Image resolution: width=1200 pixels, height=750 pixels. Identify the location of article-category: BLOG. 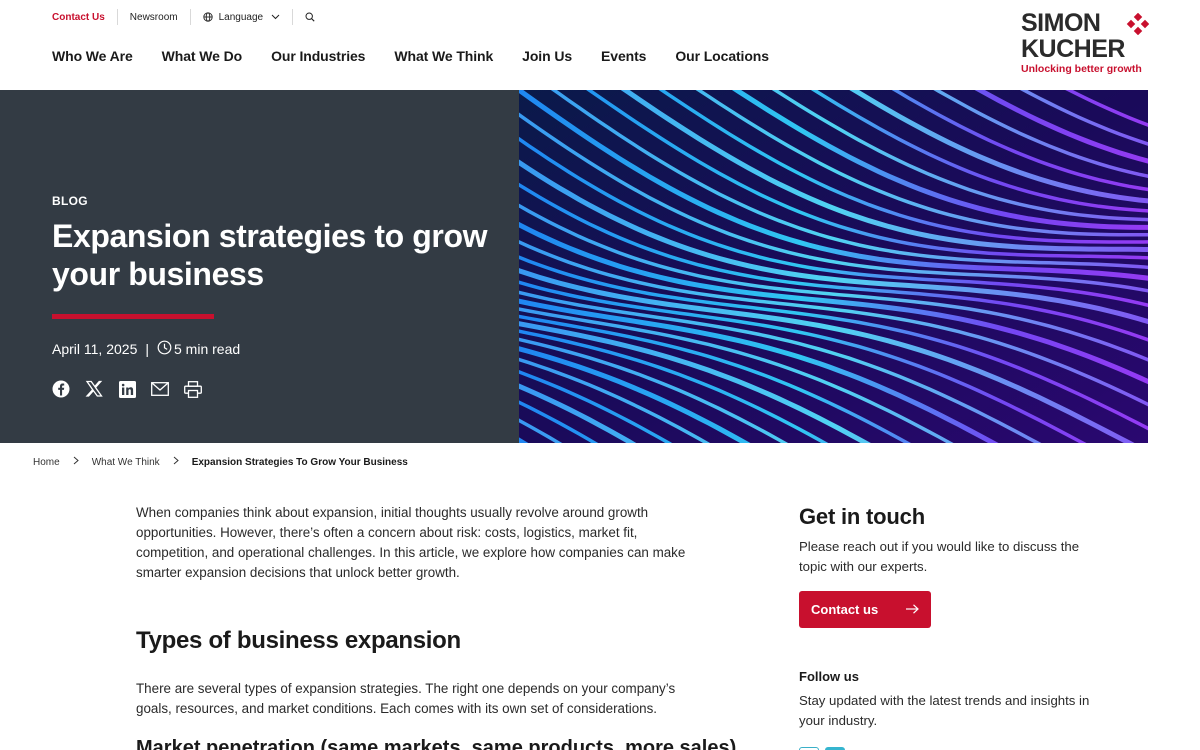
(70, 201).